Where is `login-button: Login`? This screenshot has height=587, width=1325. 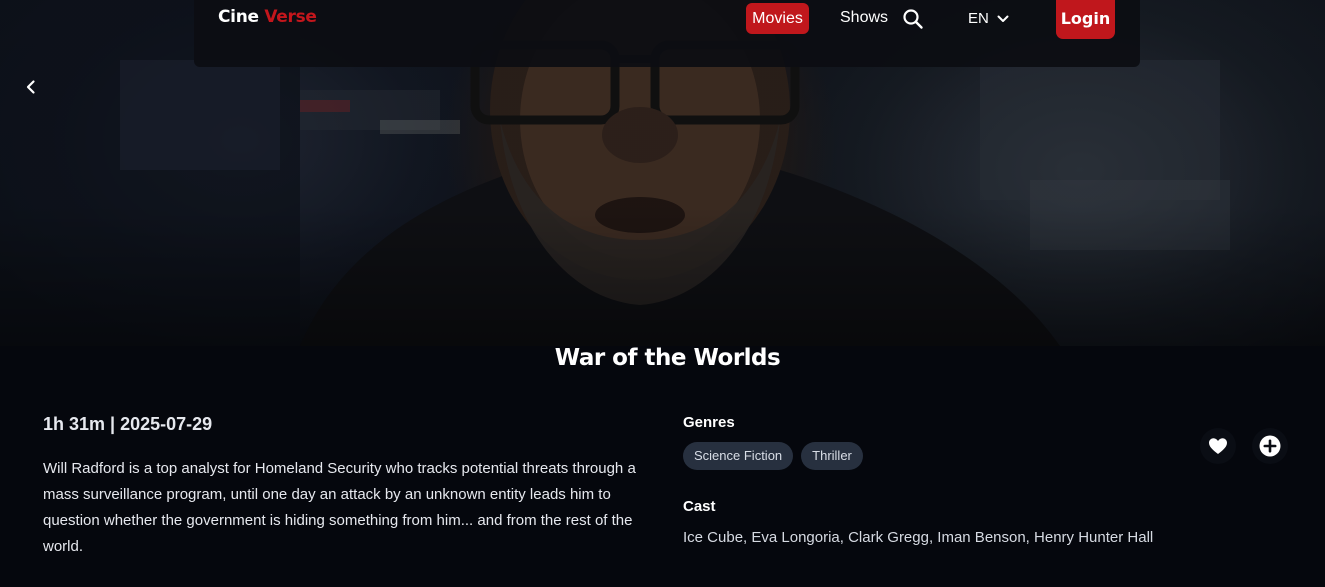 login-button: Login is located at coordinates (1085, 19).